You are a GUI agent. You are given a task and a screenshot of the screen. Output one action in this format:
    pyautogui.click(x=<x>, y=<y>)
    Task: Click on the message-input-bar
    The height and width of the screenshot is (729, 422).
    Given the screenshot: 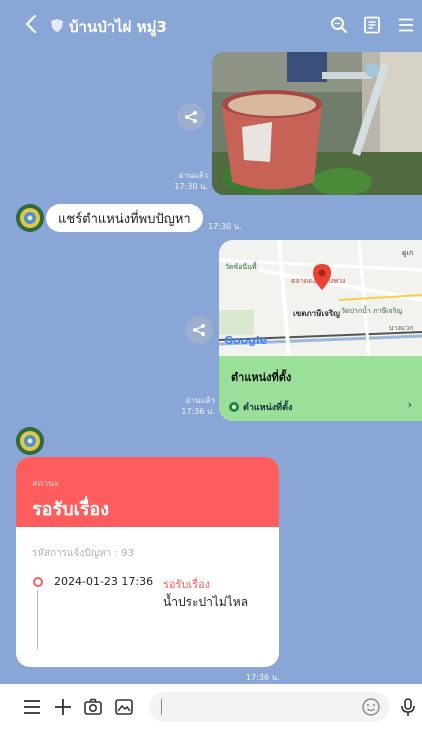 What is the action you would take?
    pyautogui.click(x=211, y=706)
    